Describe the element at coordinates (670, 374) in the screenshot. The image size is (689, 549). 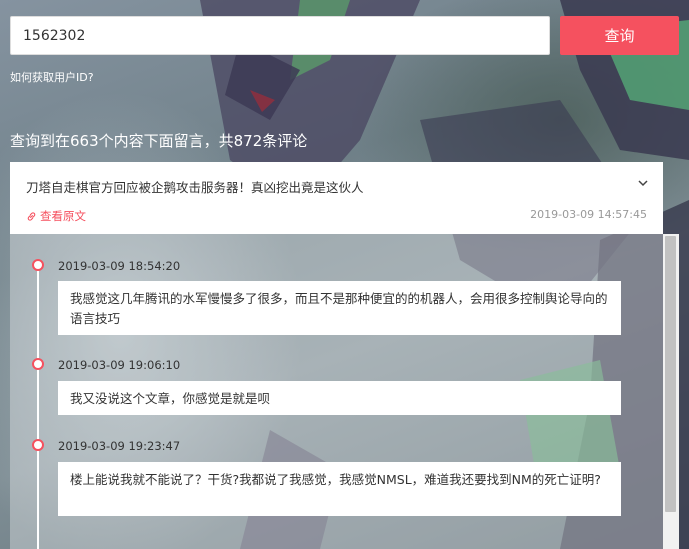
I see `scrollbar-thumb` at that location.